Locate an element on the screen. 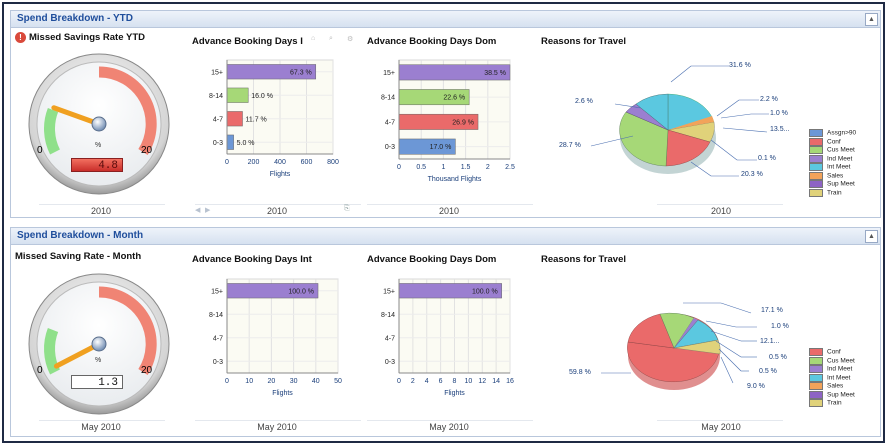 The width and height of the screenshot is (885, 443). pie-label: 59.8 % is located at coordinates (580, 372).